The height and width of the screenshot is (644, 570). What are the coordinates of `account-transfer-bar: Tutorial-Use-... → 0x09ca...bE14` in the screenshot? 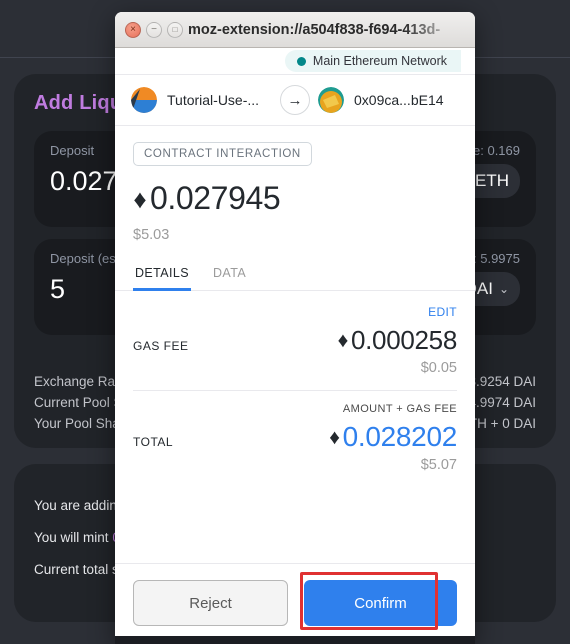 It's located at (295, 100).